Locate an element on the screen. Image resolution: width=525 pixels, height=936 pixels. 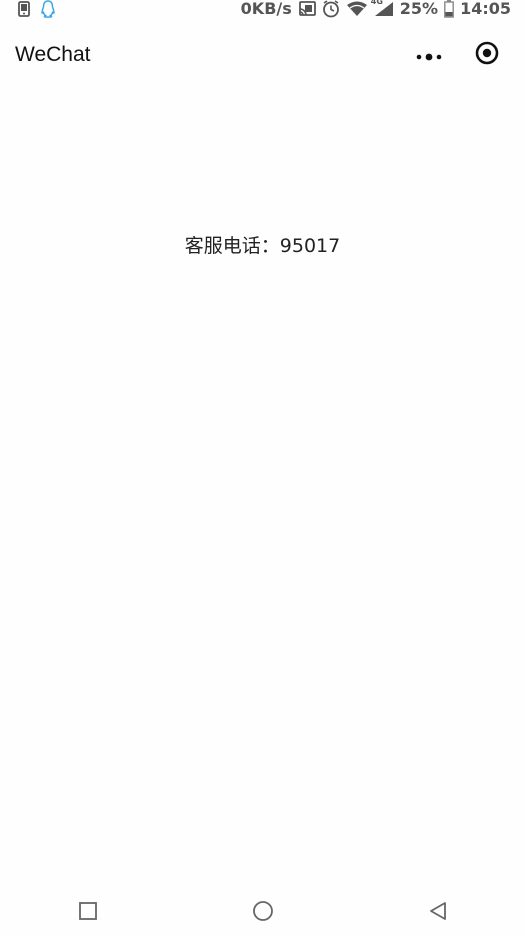
status-right: 0KB/s 4G 25% 14:05 is located at coordinates (383, 9).